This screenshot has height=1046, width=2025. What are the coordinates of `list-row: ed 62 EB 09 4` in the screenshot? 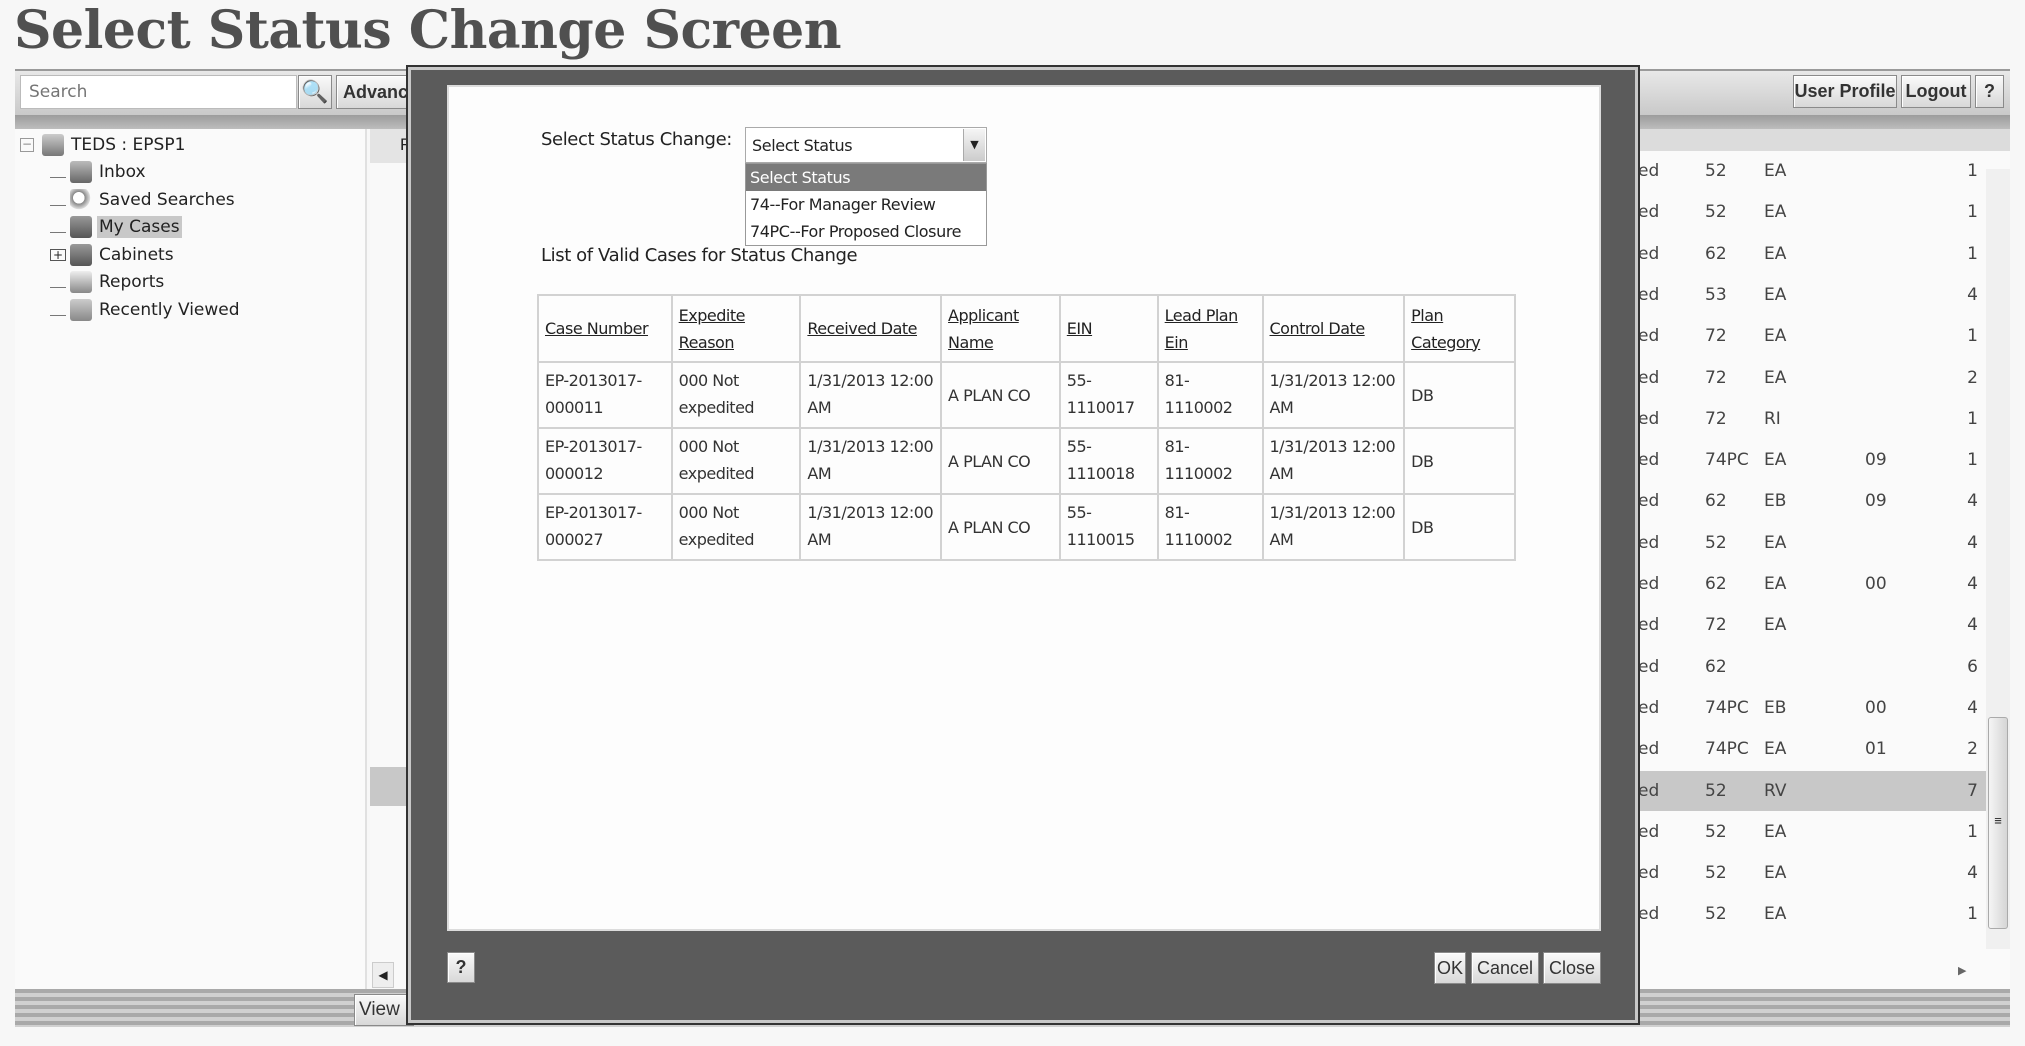 It's located at (1812, 501).